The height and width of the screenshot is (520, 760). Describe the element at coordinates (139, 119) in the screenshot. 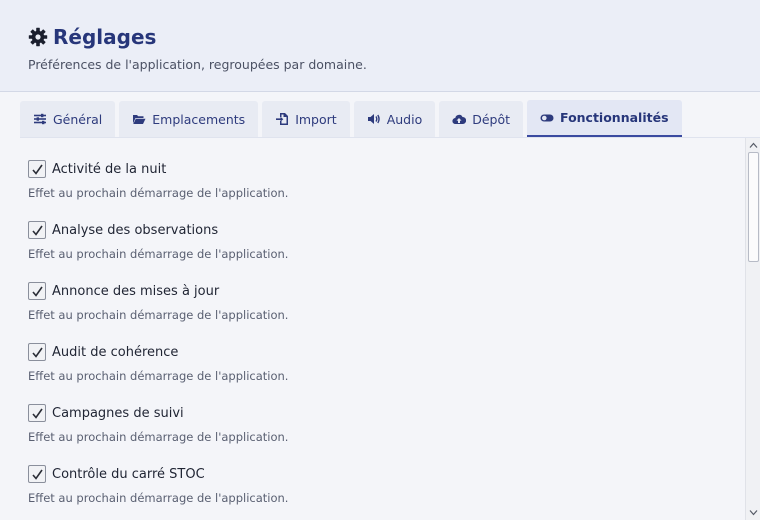

I see `folder-open-icon` at that location.